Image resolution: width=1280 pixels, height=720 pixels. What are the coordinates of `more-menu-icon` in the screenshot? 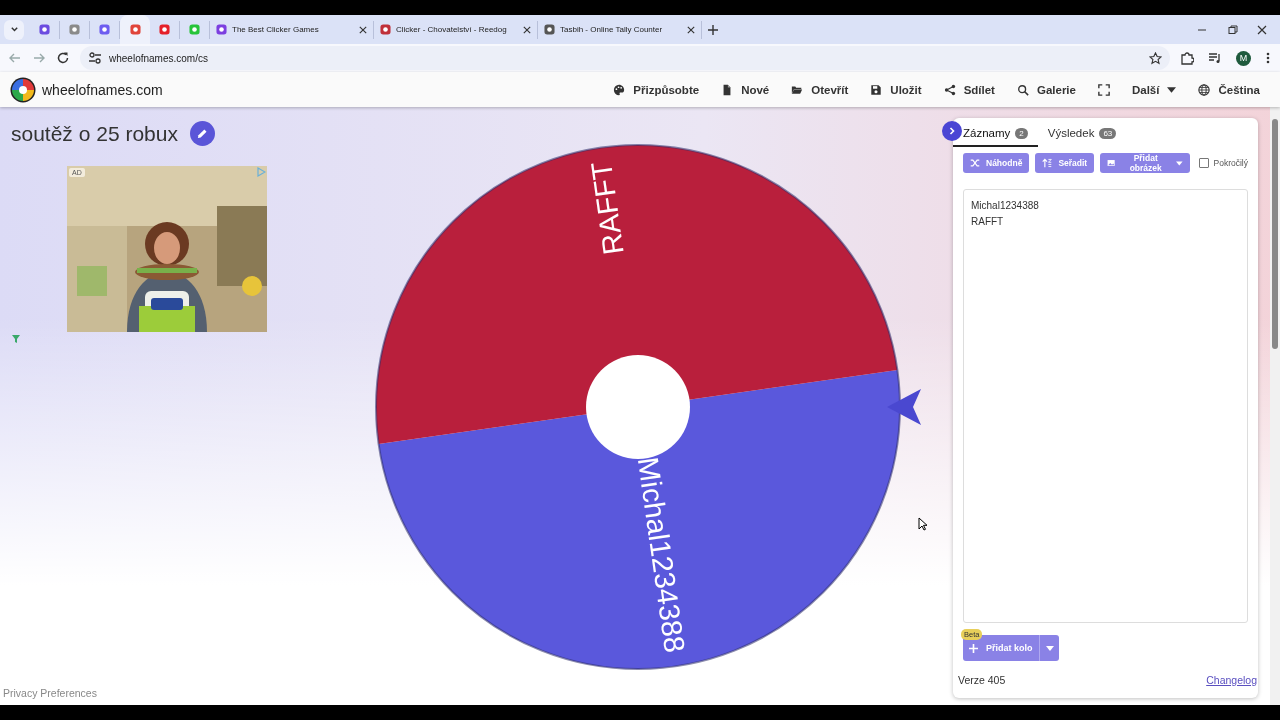 It's located at (1268, 58).